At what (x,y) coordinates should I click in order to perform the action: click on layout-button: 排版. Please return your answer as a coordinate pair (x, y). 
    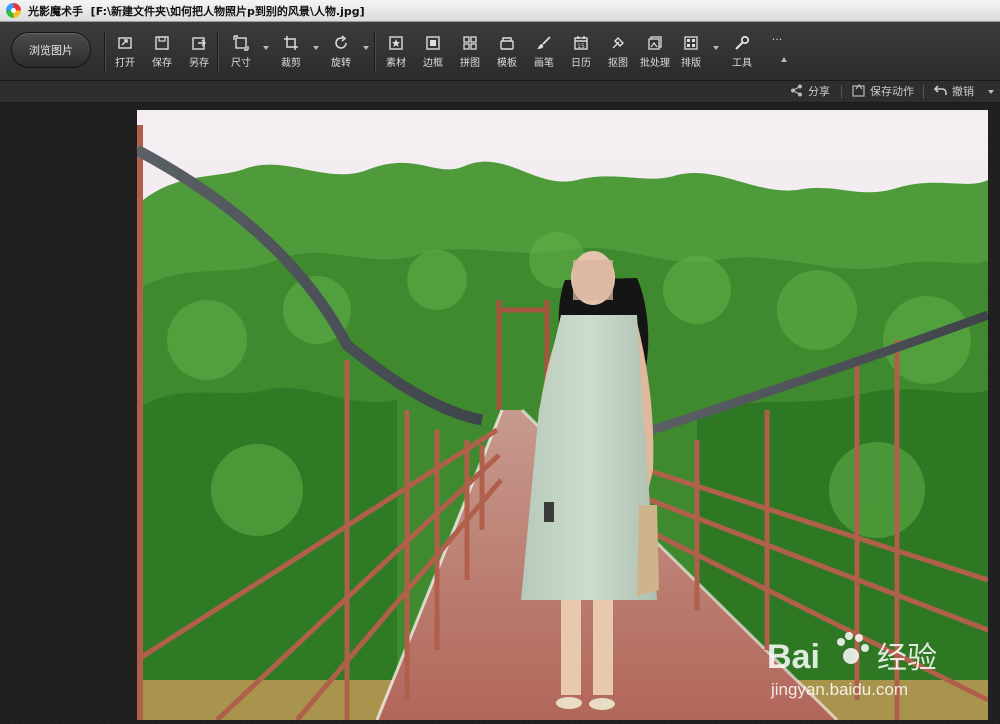
    Looking at the image, I should click on (691, 52).